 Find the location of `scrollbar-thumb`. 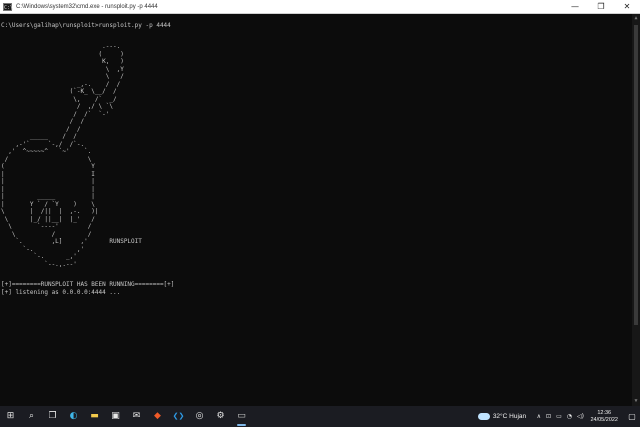

scrollbar-thumb is located at coordinates (636, 175).